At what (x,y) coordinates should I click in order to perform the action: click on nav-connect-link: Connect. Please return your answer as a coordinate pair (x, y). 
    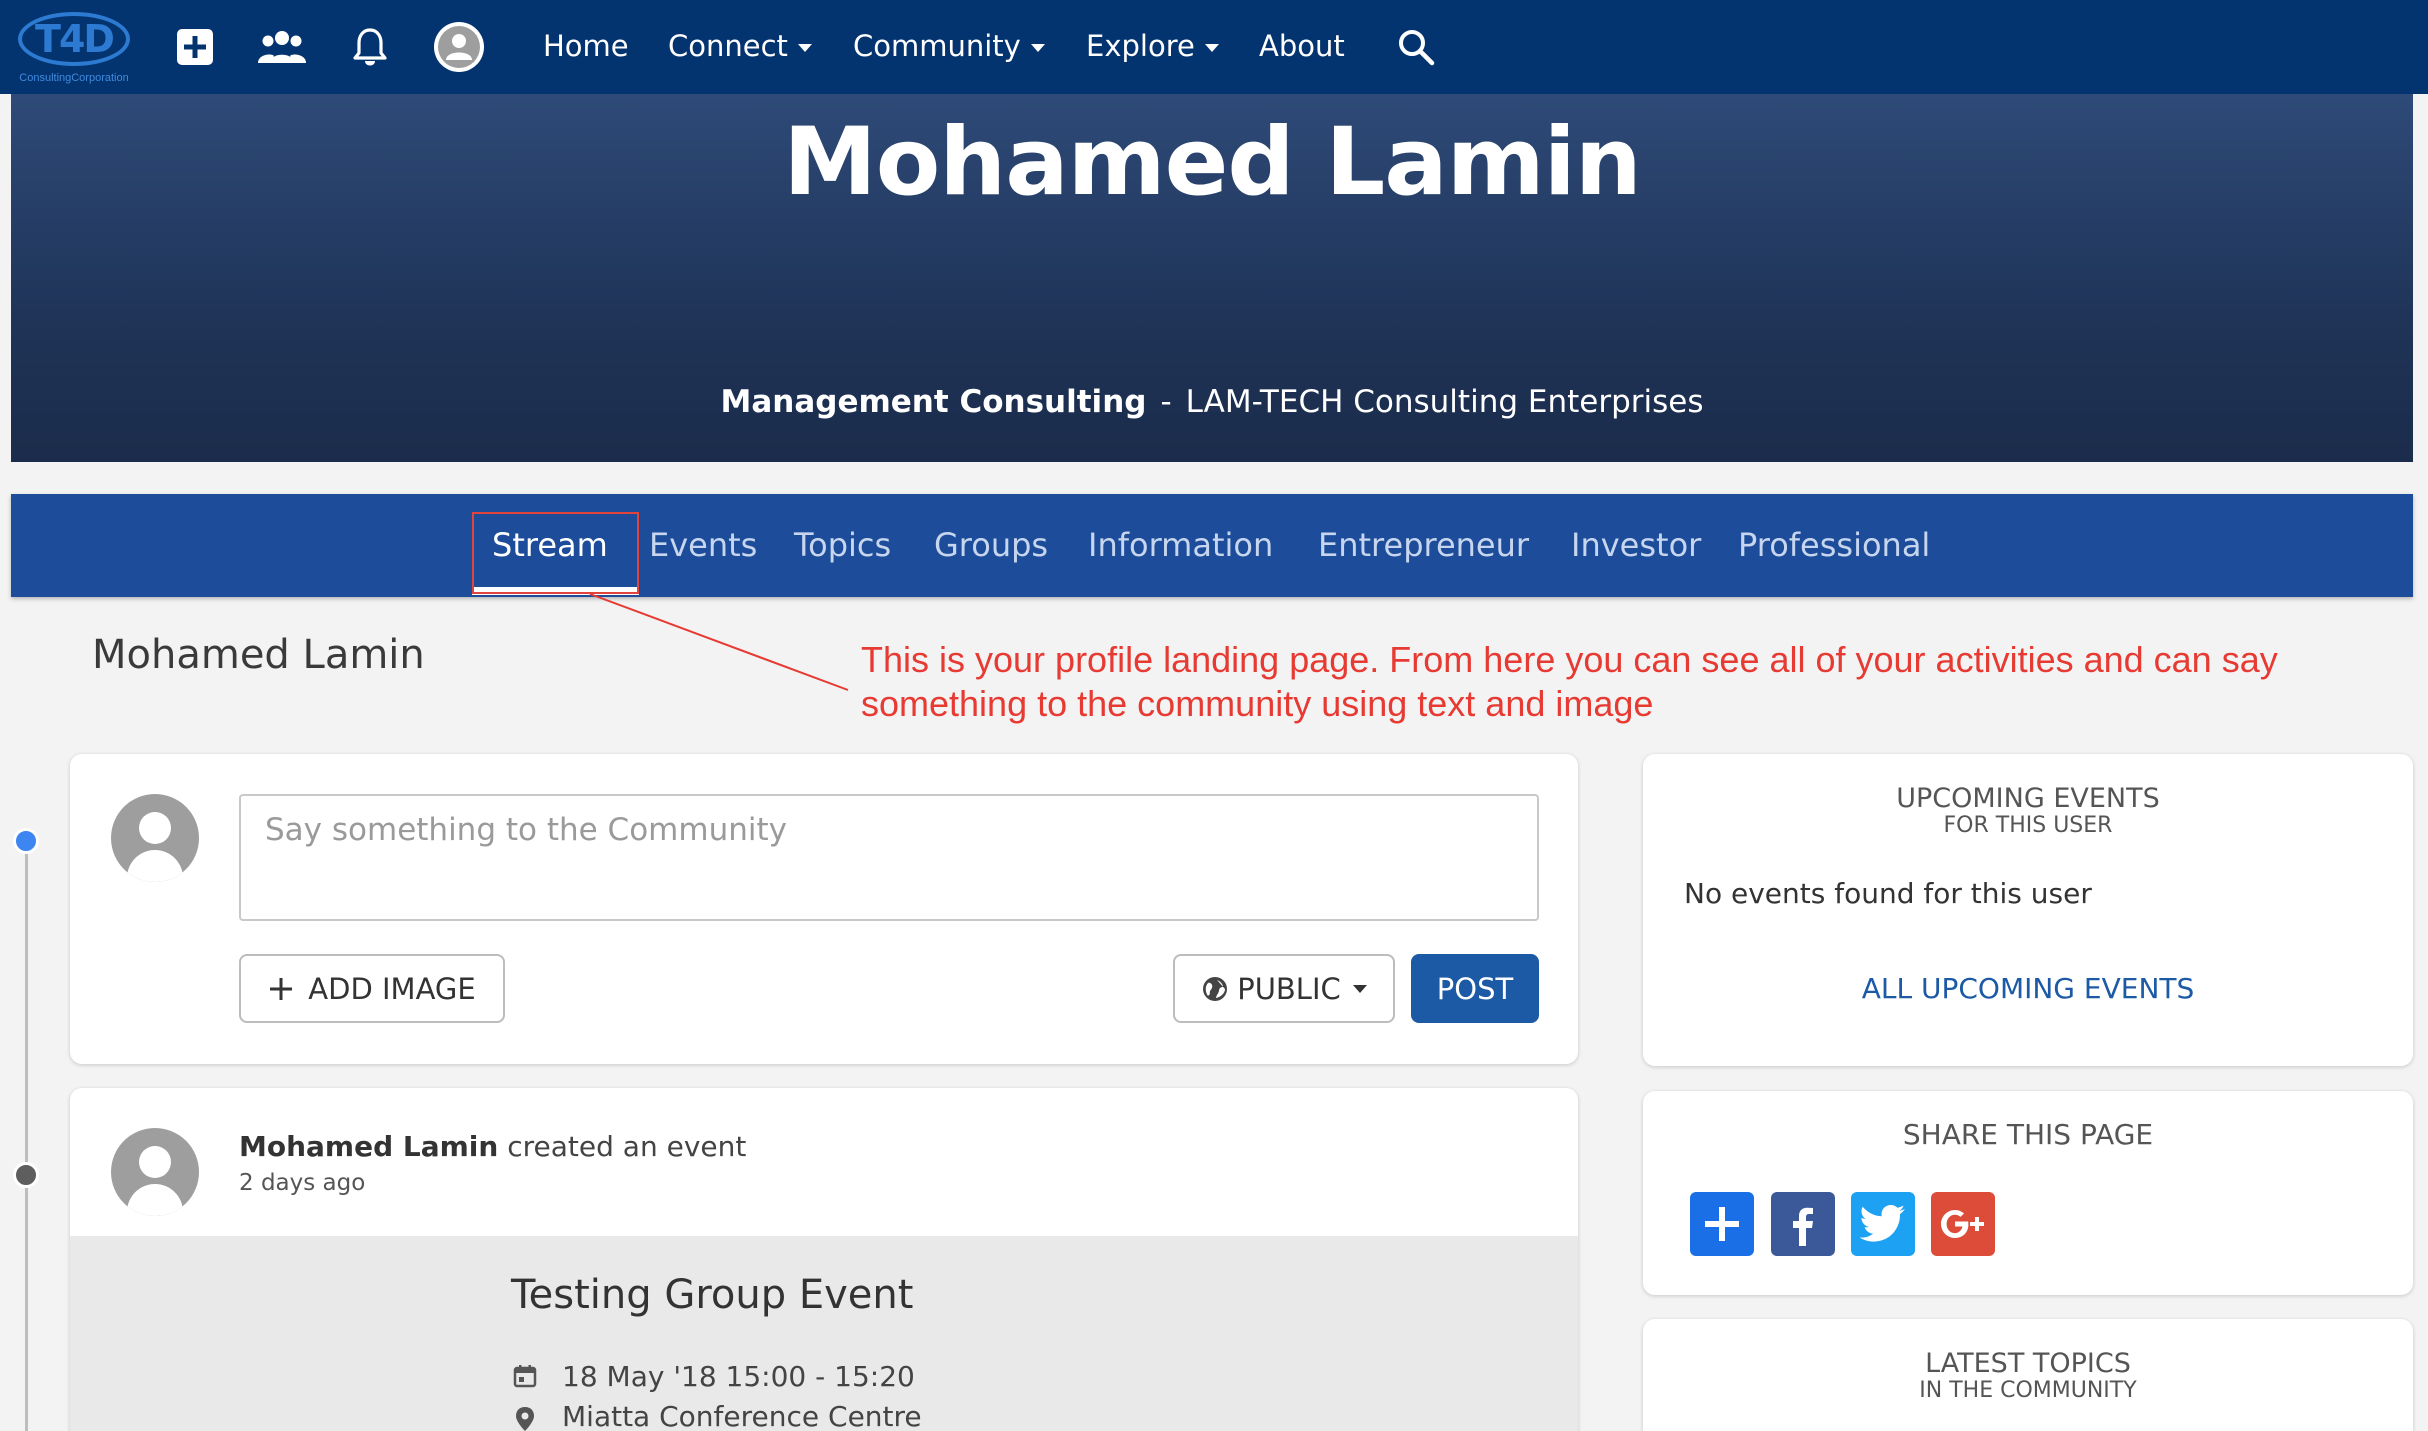
    Looking at the image, I should click on (740, 46).